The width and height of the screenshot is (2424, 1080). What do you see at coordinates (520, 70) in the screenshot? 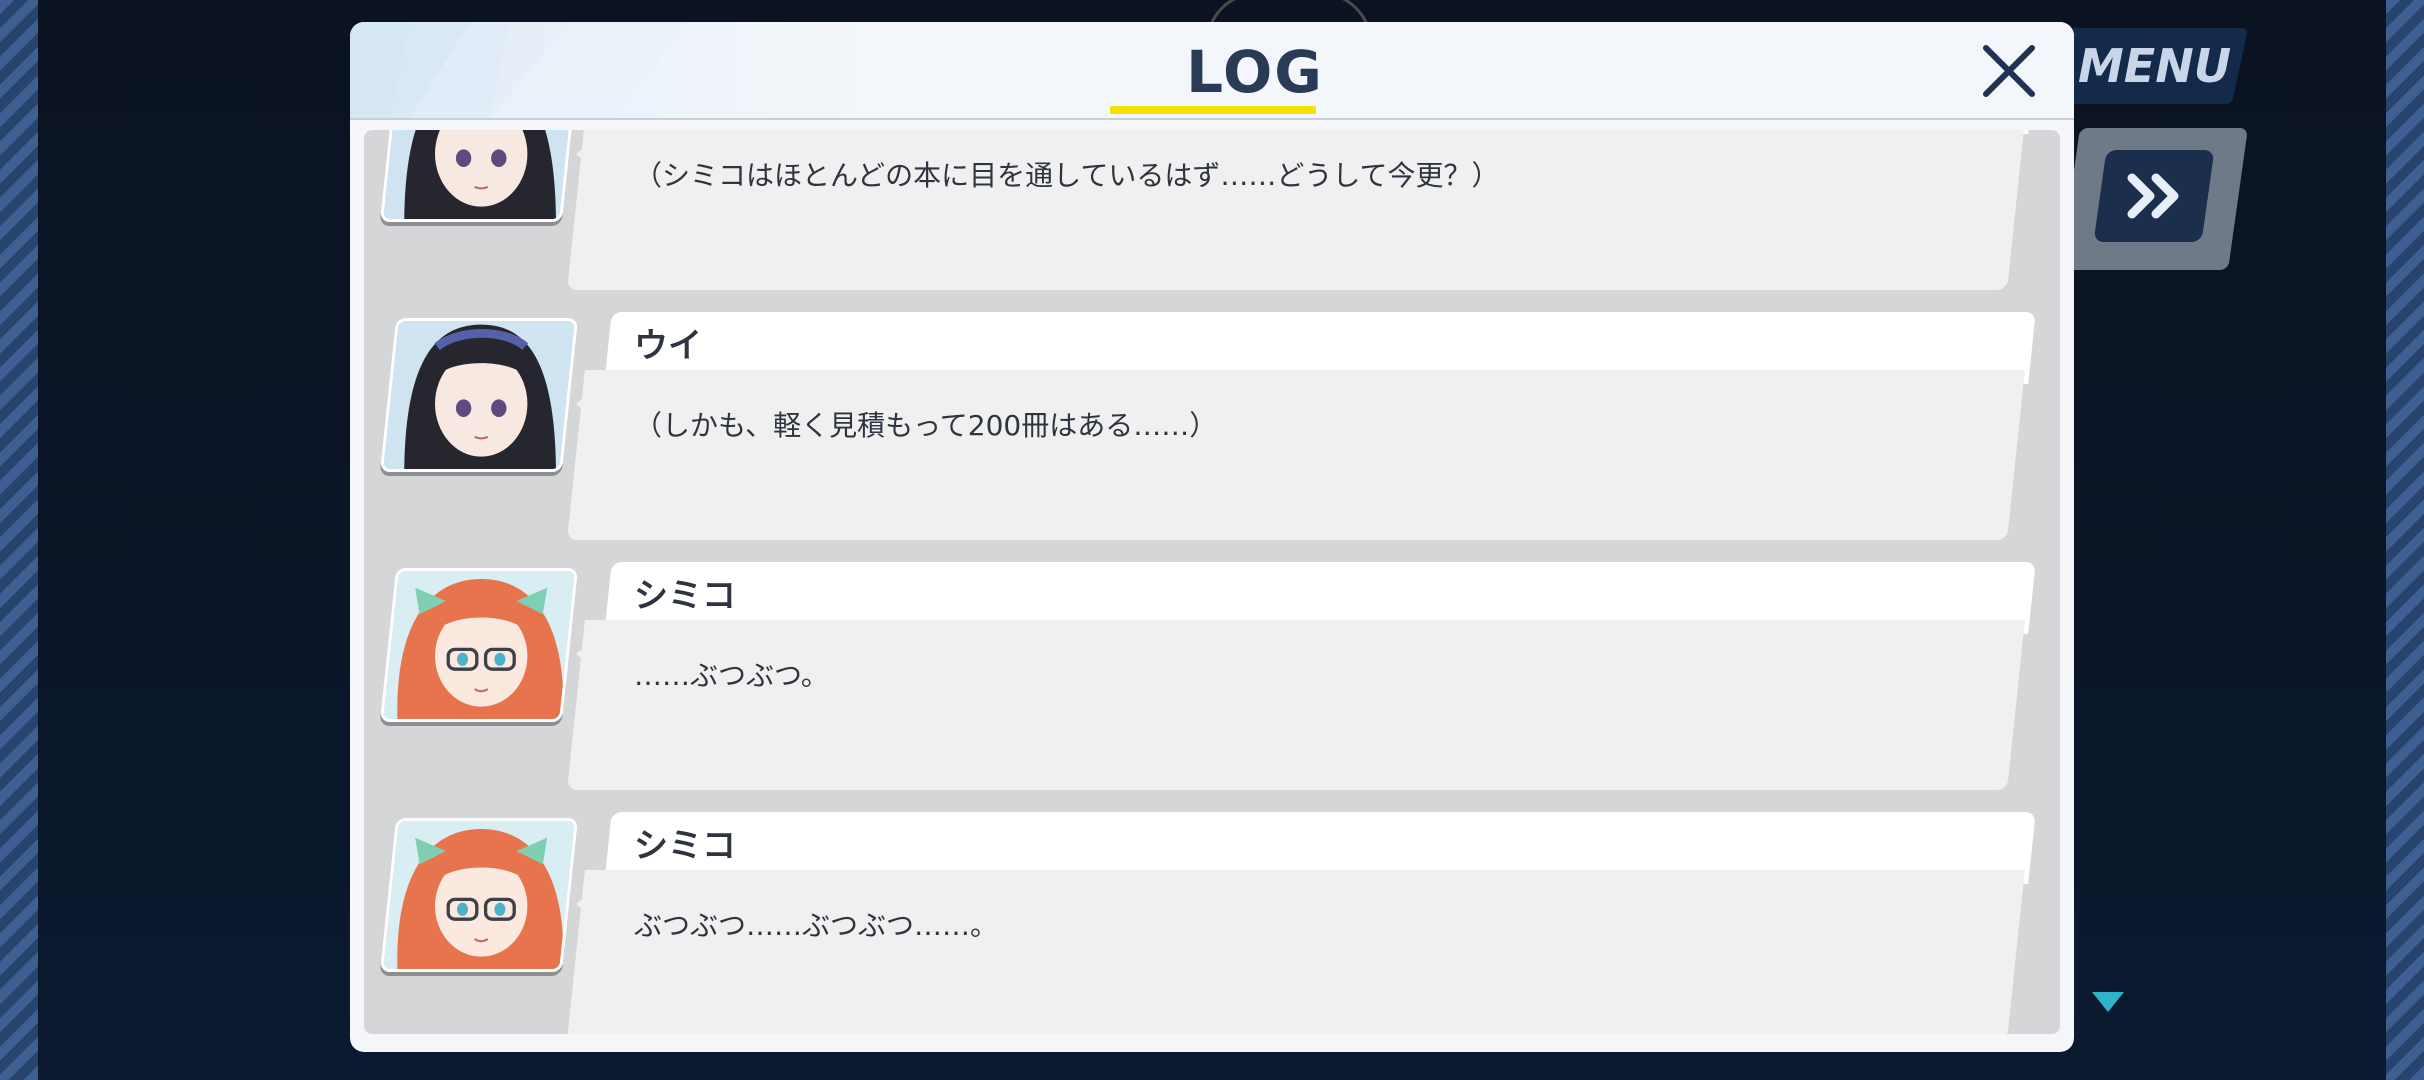
I see `header-decoration` at bounding box center [520, 70].